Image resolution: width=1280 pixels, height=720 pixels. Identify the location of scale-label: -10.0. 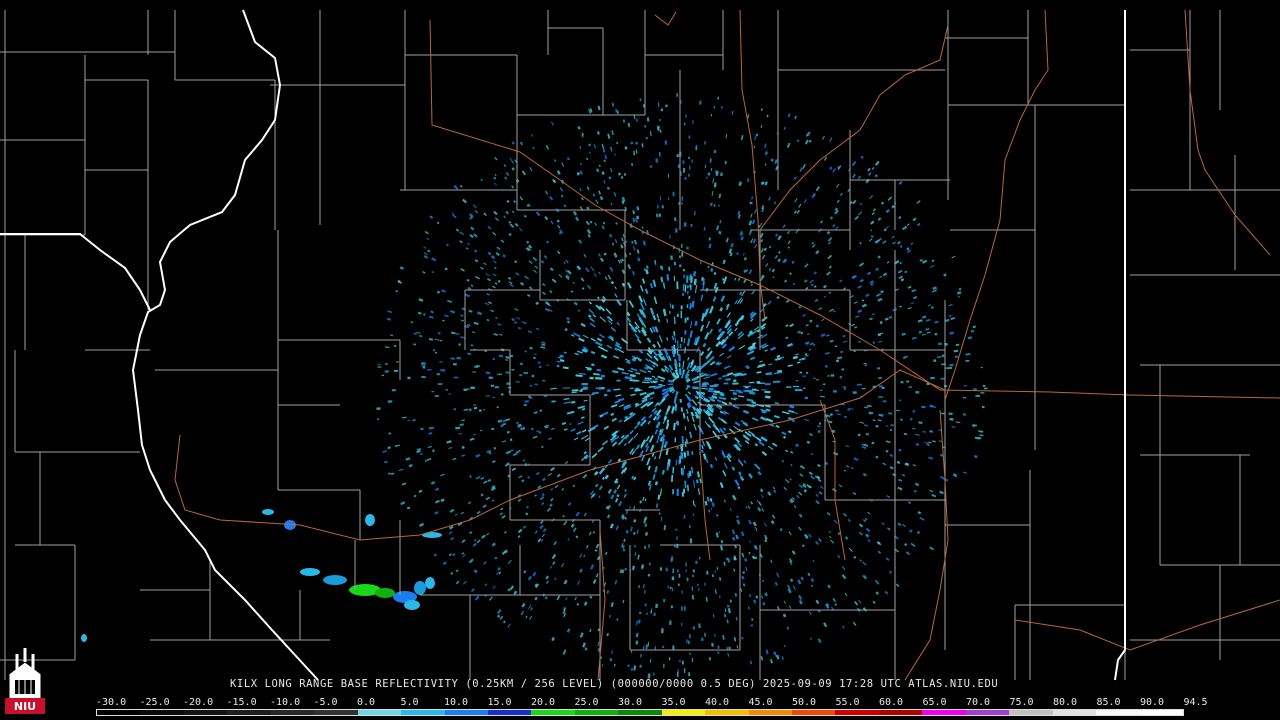
(285, 702).